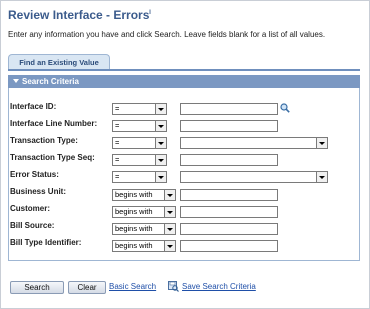 Image resolution: width=370 pixels, height=309 pixels. What do you see at coordinates (173, 286) in the screenshot?
I see `save-search-icon` at bounding box center [173, 286].